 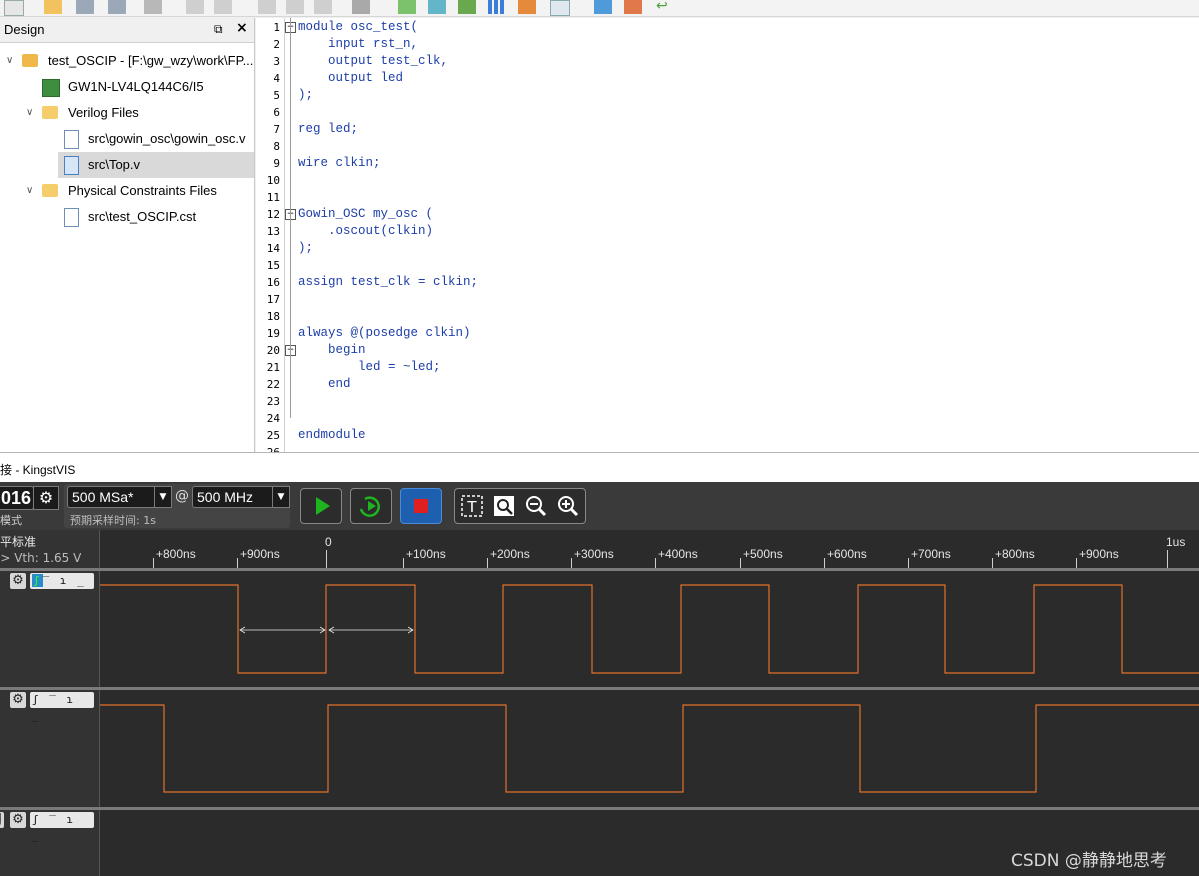 I want to click on tree-item-label: GW1N-LV4LQ144C6/I5, so click(x=136, y=86).